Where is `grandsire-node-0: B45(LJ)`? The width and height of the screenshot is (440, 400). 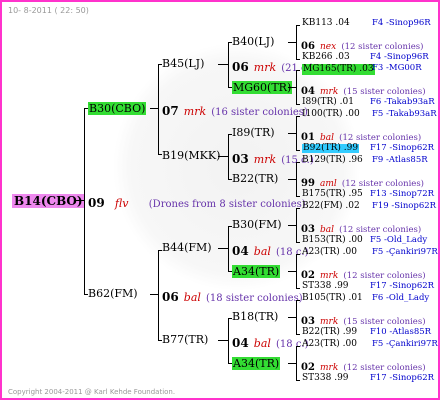 grandsire-node-0: B45(LJ) is located at coordinates (183, 63).